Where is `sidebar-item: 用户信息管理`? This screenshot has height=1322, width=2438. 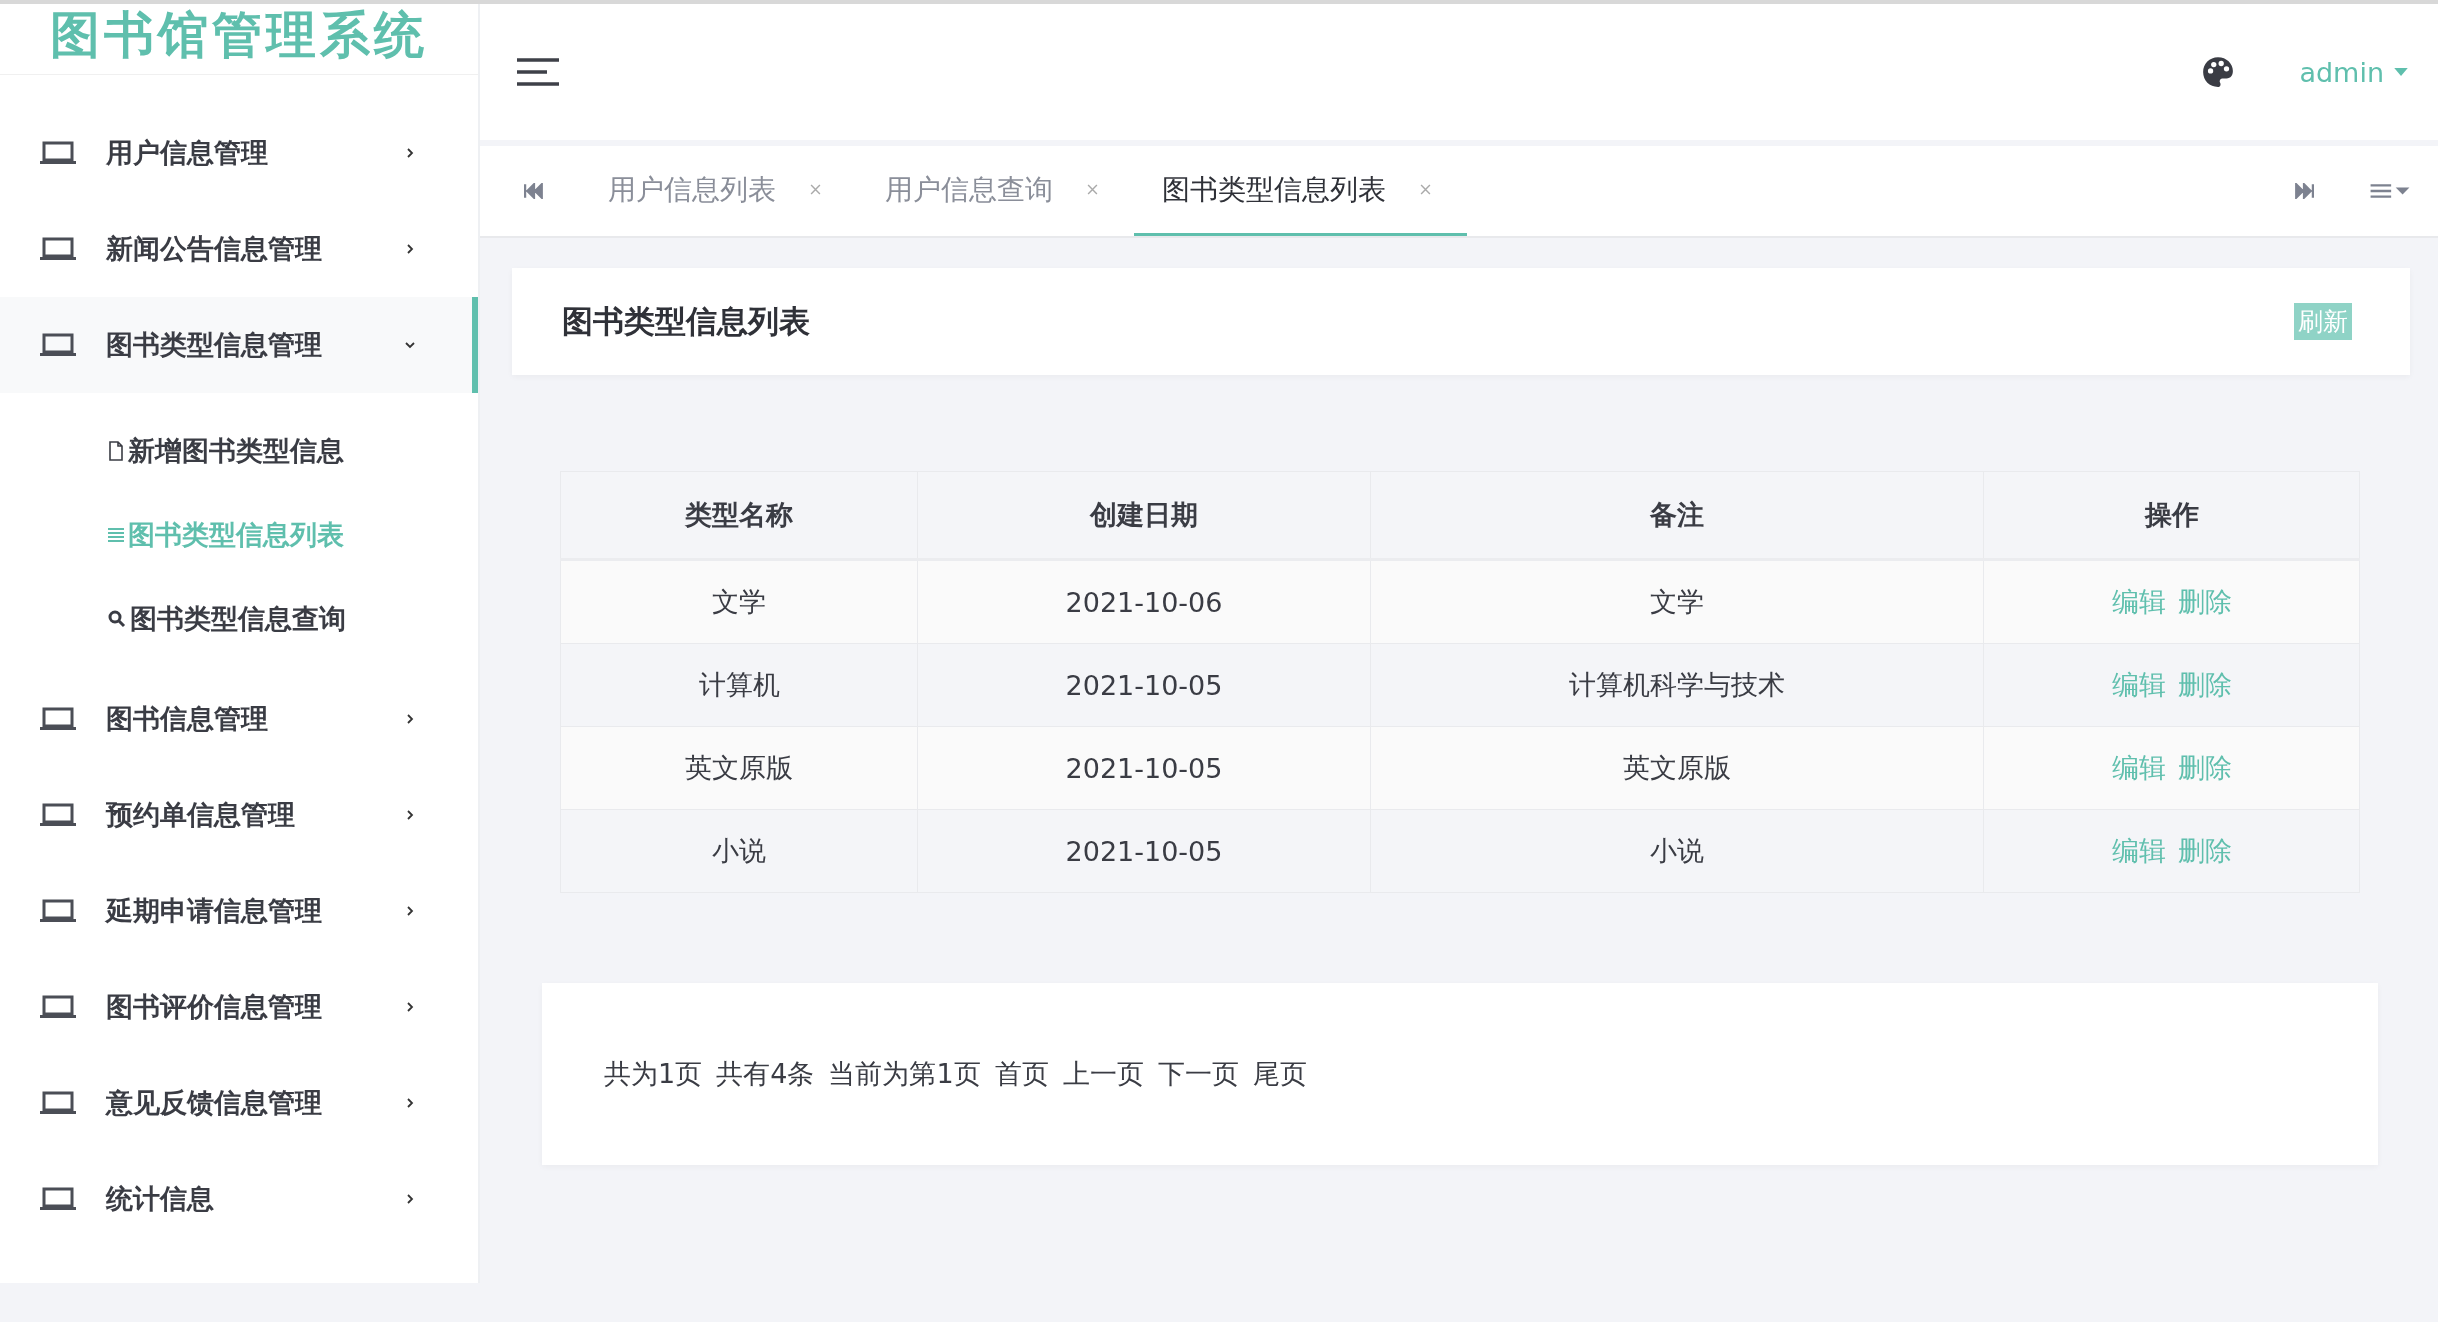
sidebar-item: 用户信息管理 is located at coordinates (239, 153).